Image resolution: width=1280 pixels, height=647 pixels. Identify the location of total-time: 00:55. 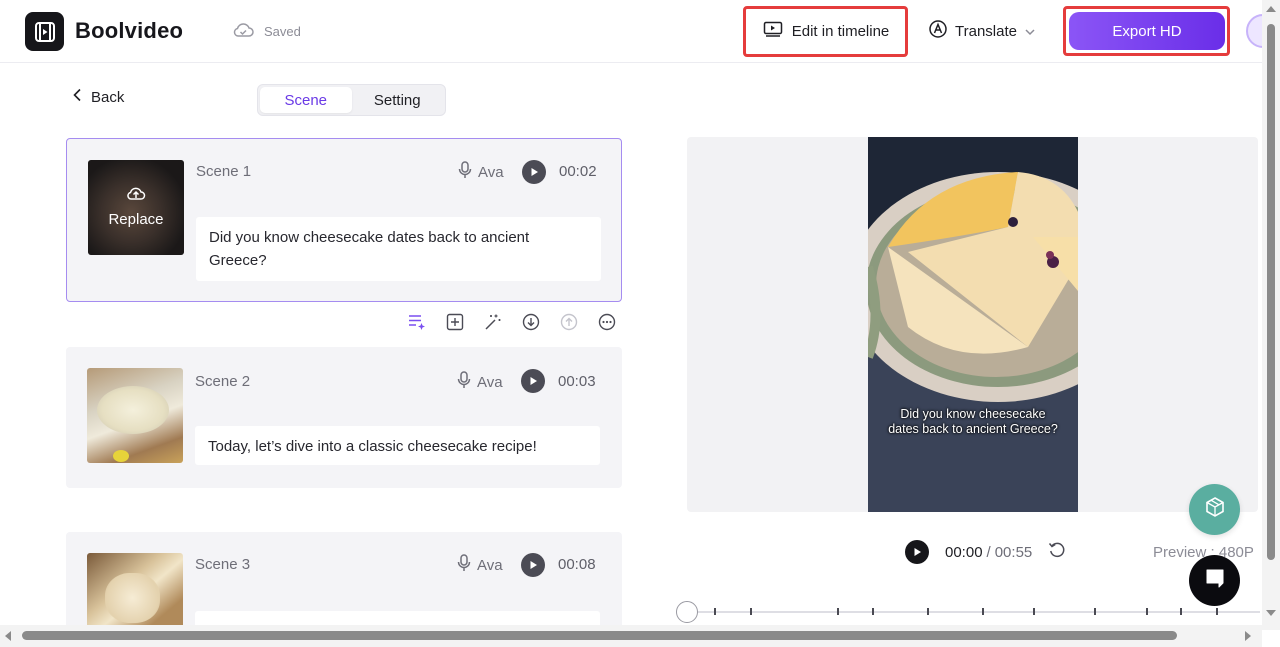
(1013, 552).